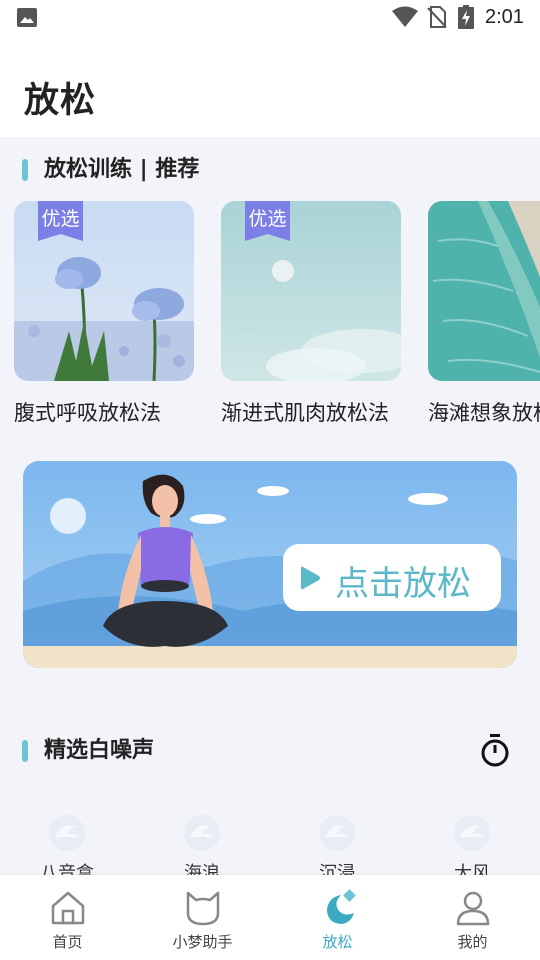 This screenshot has height=960, width=540. I want to click on bottom-tab-bar: 首页 小梦助手 放松 我的, so click(270, 917).